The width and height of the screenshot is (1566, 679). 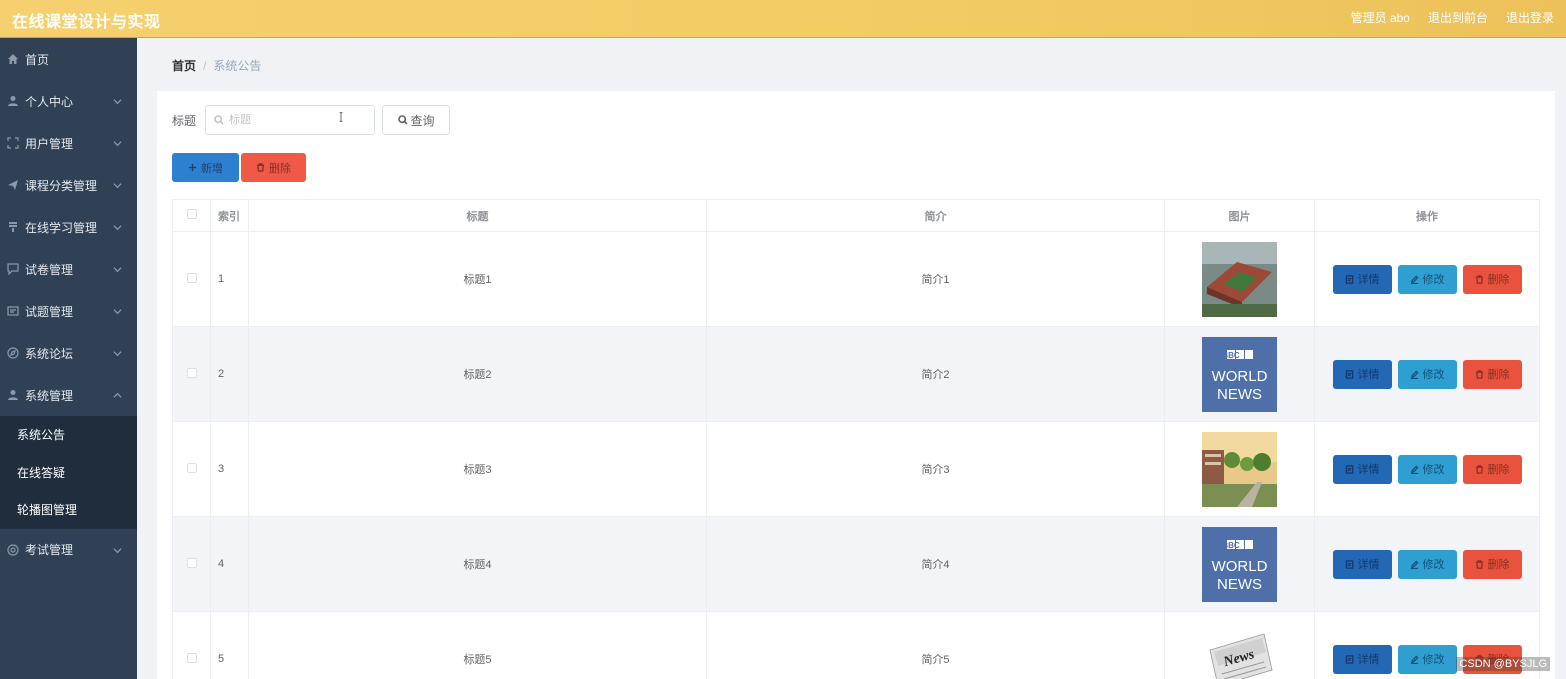 I want to click on sidebar-item-users: 用户管理, so click(x=68, y=143).